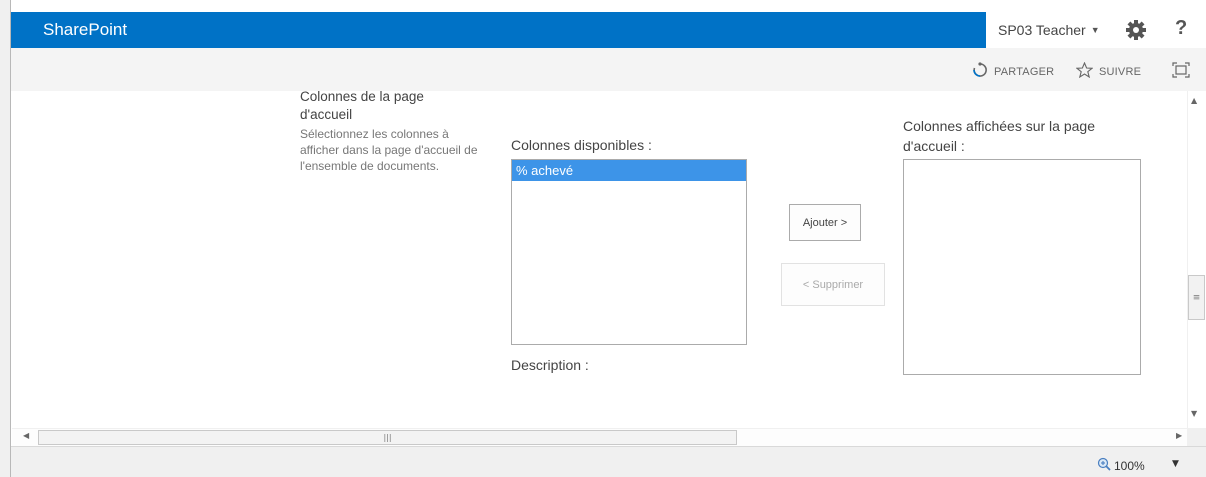 This screenshot has height=477, width=1206. Describe the element at coordinates (1104, 465) in the screenshot. I see `zoom-magnifier-icon` at that location.